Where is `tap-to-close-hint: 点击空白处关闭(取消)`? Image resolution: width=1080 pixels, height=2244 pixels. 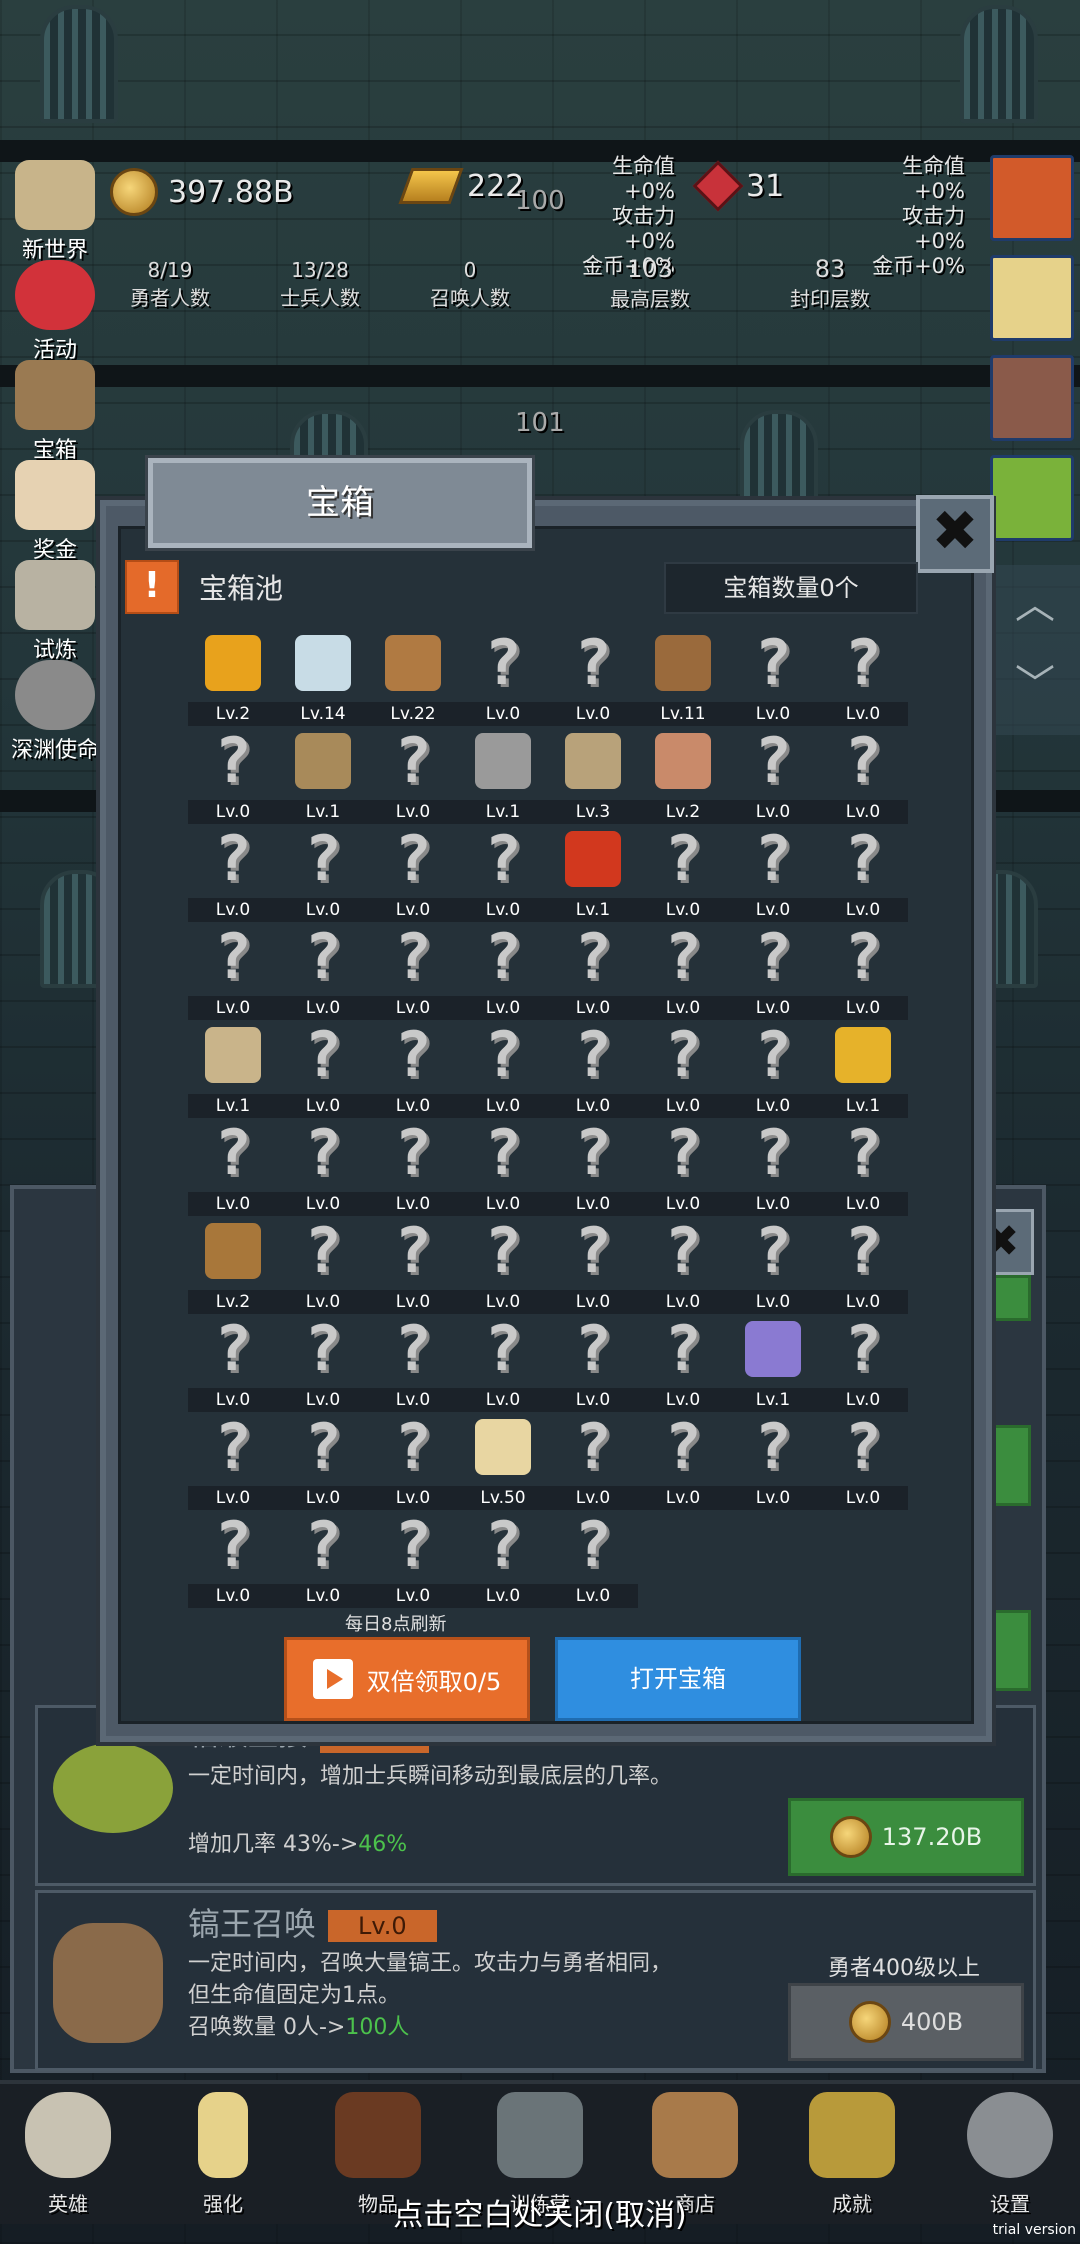 tap-to-close-hint: 点击空白处关闭(取消) is located at coordinates (540, 2212).